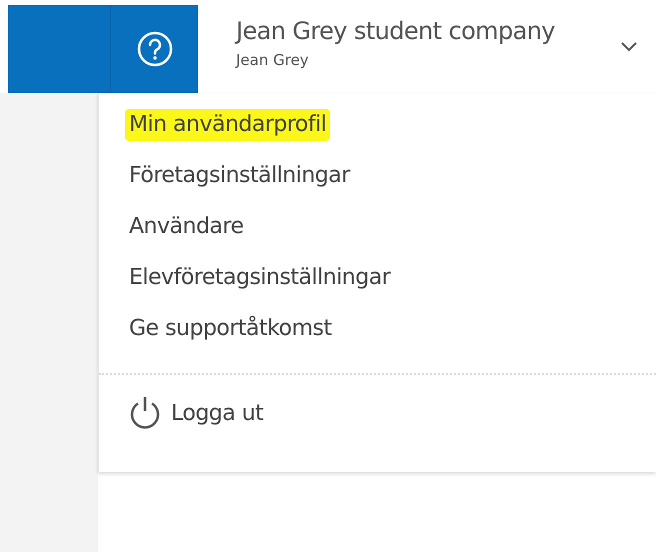 The width and height of the screenshot is (656, 552). What do you see at coordinates (239, 176) in the screenshot?
I see `menu-item: Företagsinställningar` at bounding box center [239, 176].